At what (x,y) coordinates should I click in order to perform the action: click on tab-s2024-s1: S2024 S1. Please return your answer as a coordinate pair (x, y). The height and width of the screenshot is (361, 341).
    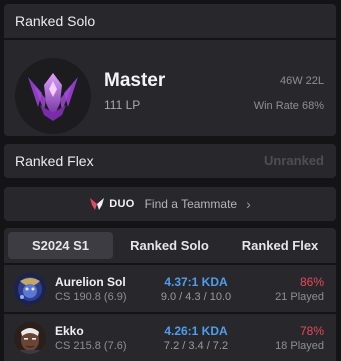
    Looking at the image, I should click on (60, 245).